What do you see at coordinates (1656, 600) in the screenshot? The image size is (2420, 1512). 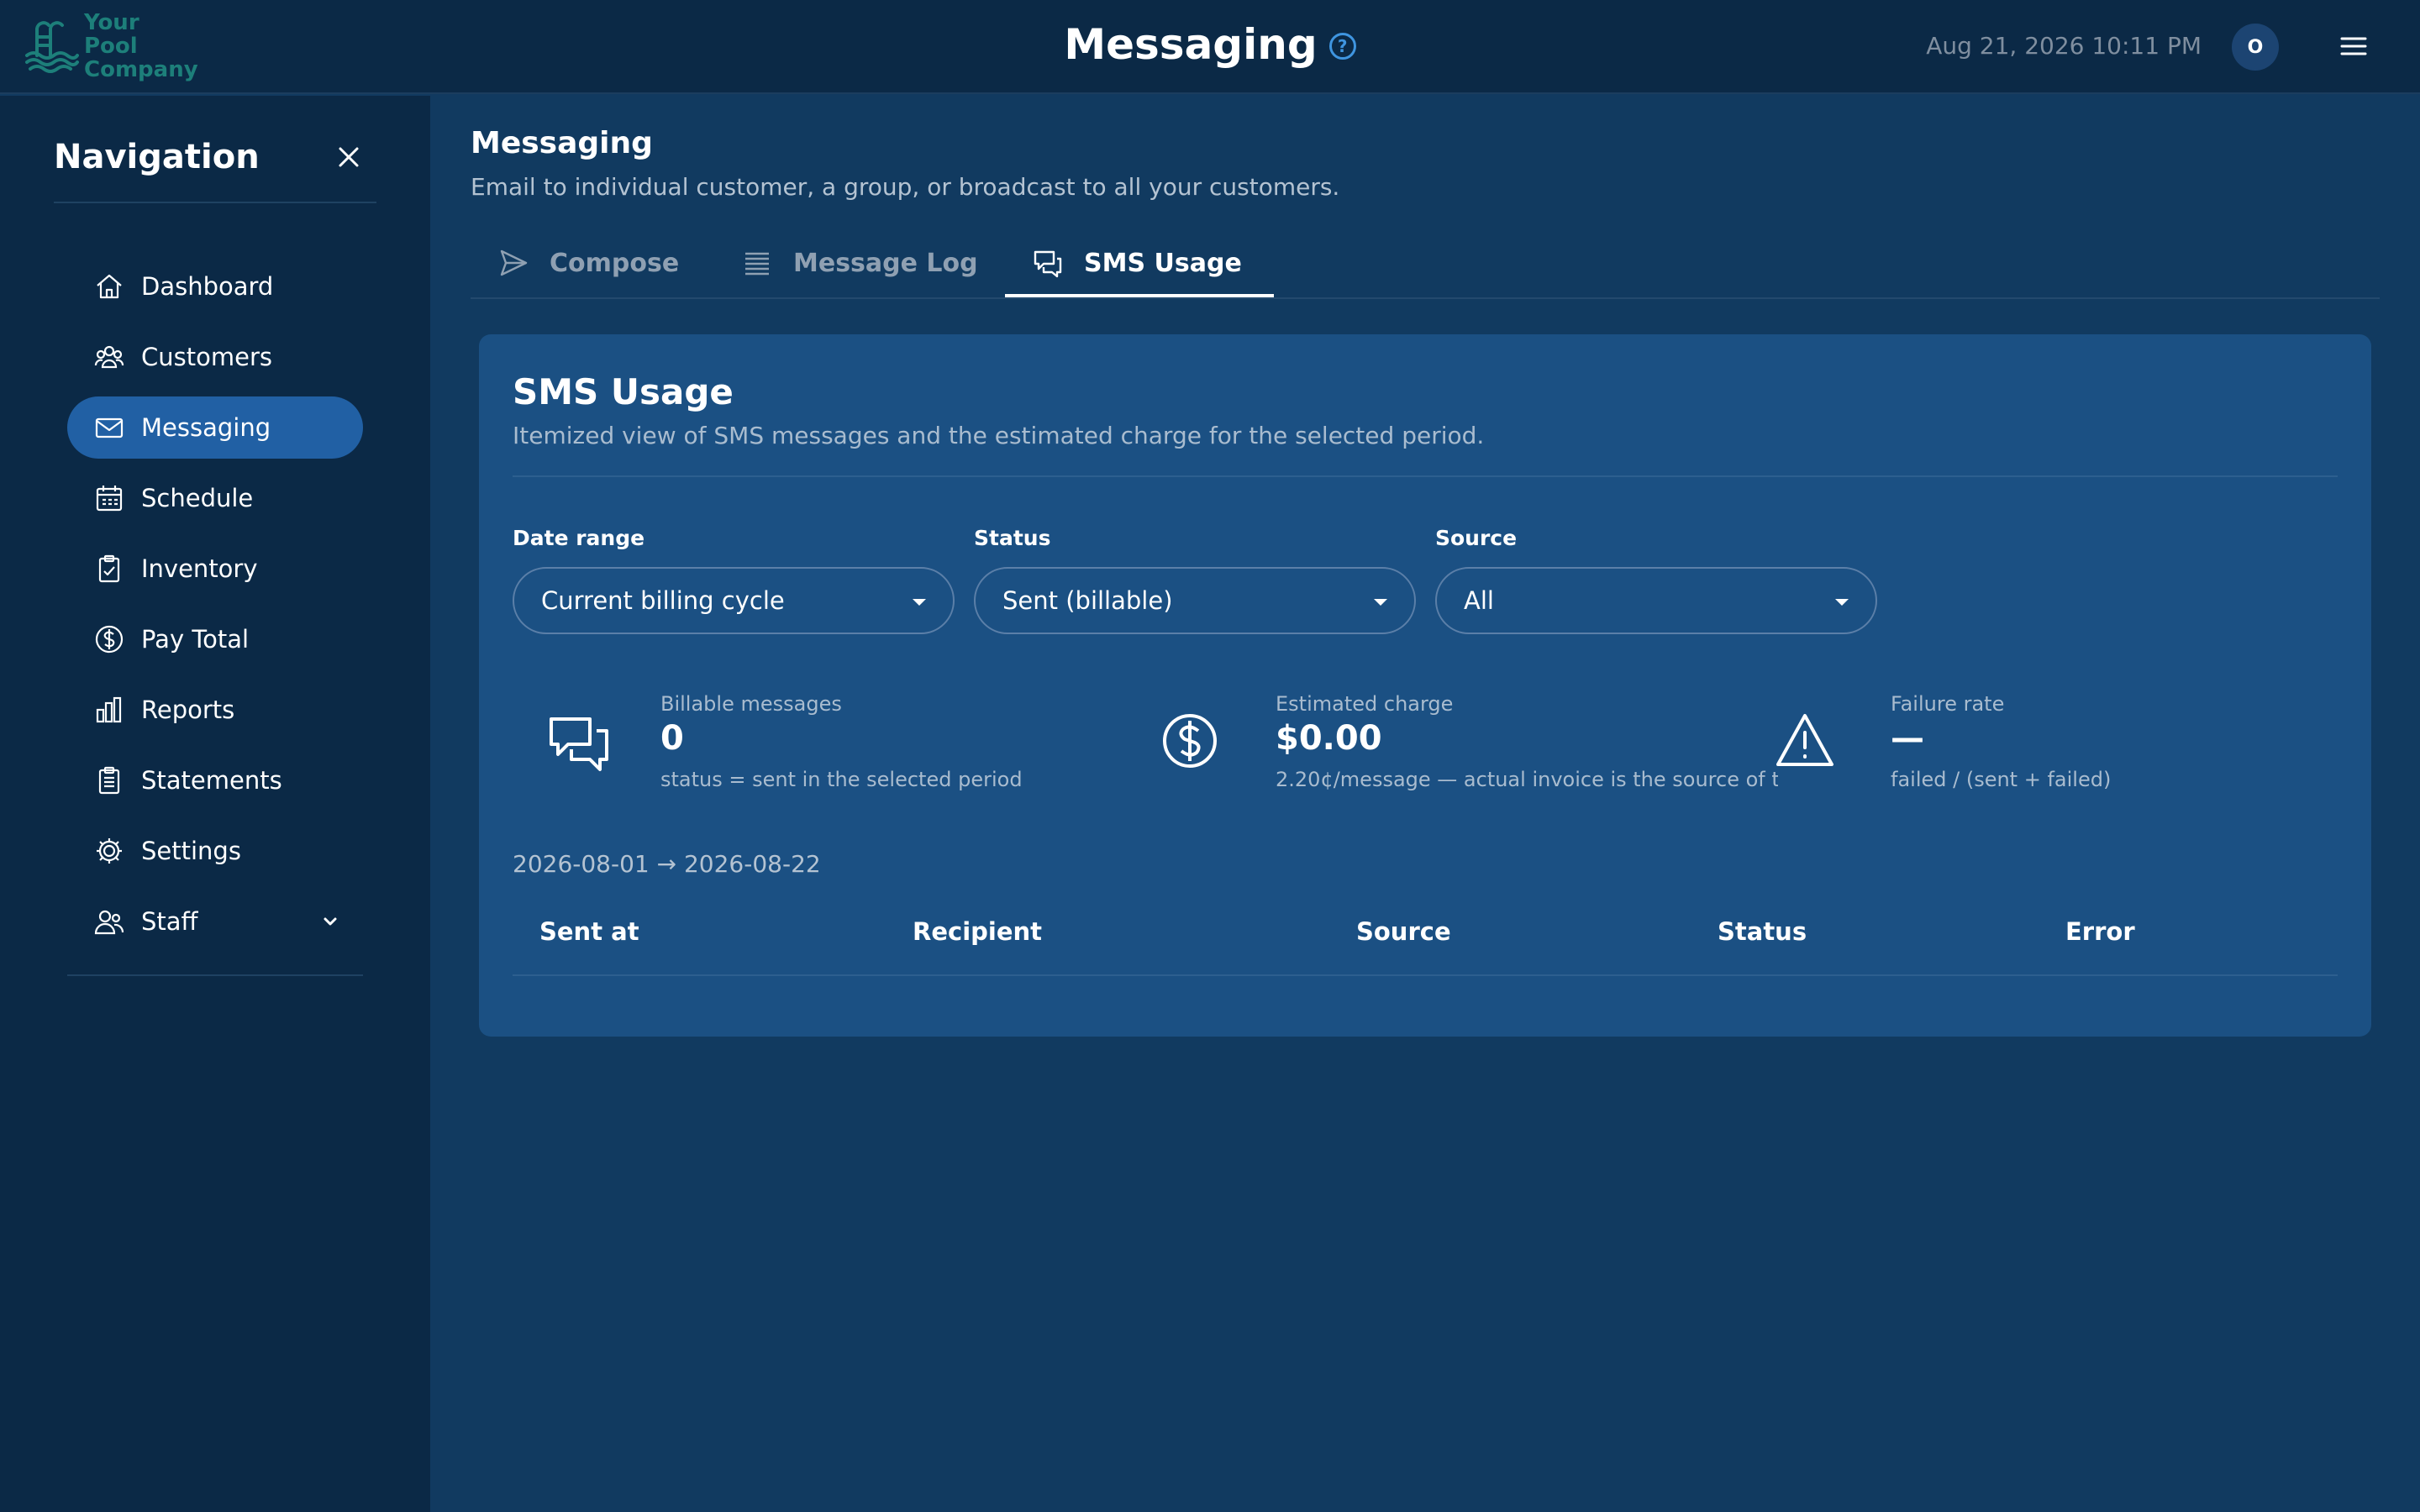 I see `source-select: All` at bounding box center [1656, 600].